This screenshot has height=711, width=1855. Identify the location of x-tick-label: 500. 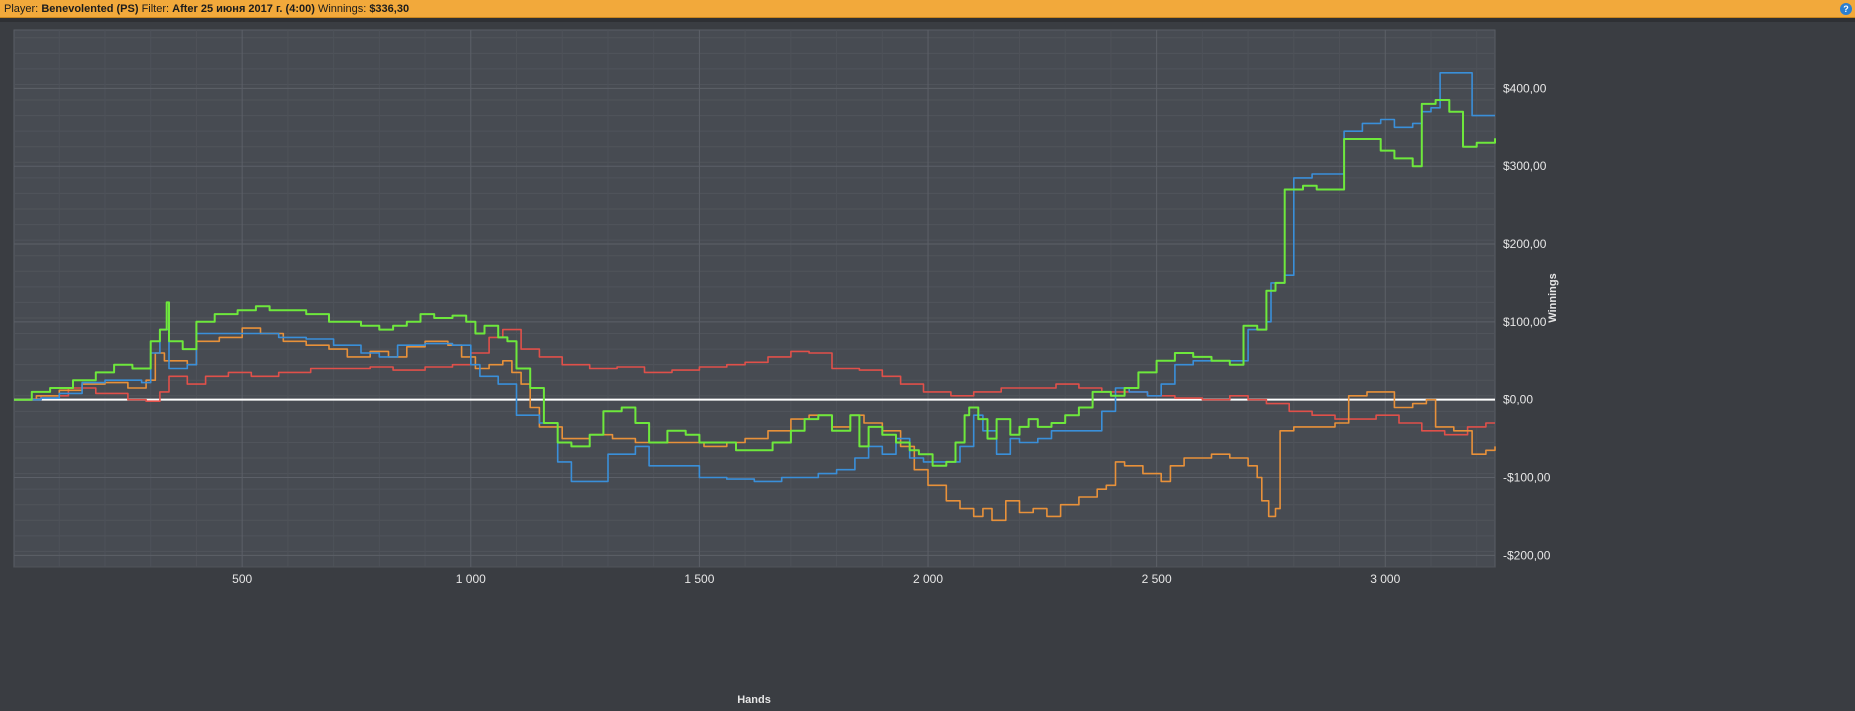
(242, 579).